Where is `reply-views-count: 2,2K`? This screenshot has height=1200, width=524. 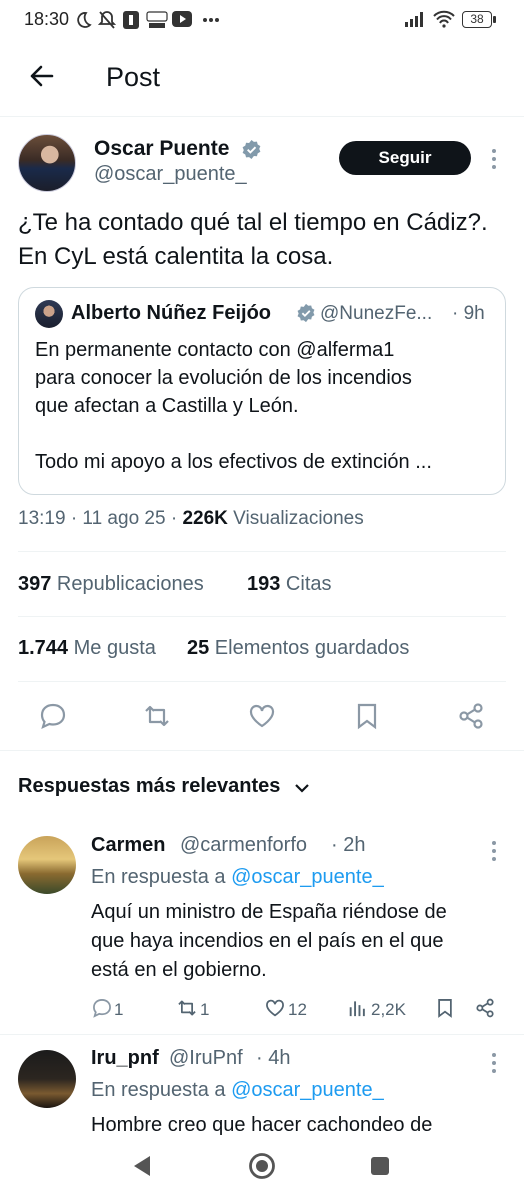
reply-views-count: 2,2K is located at coordinates (388, 1009).